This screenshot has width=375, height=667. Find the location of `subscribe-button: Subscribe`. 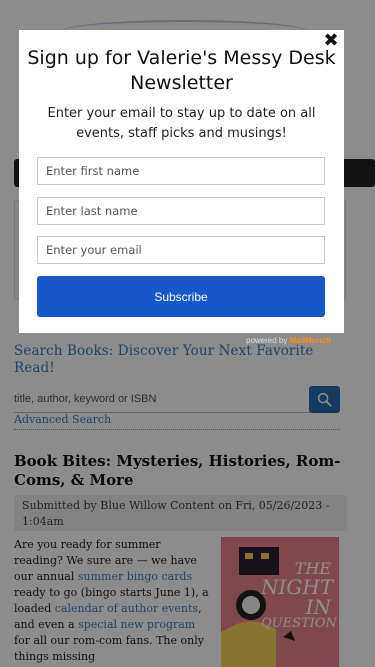

subscribe-button: Subscribe is located at coordinates (181, 296).